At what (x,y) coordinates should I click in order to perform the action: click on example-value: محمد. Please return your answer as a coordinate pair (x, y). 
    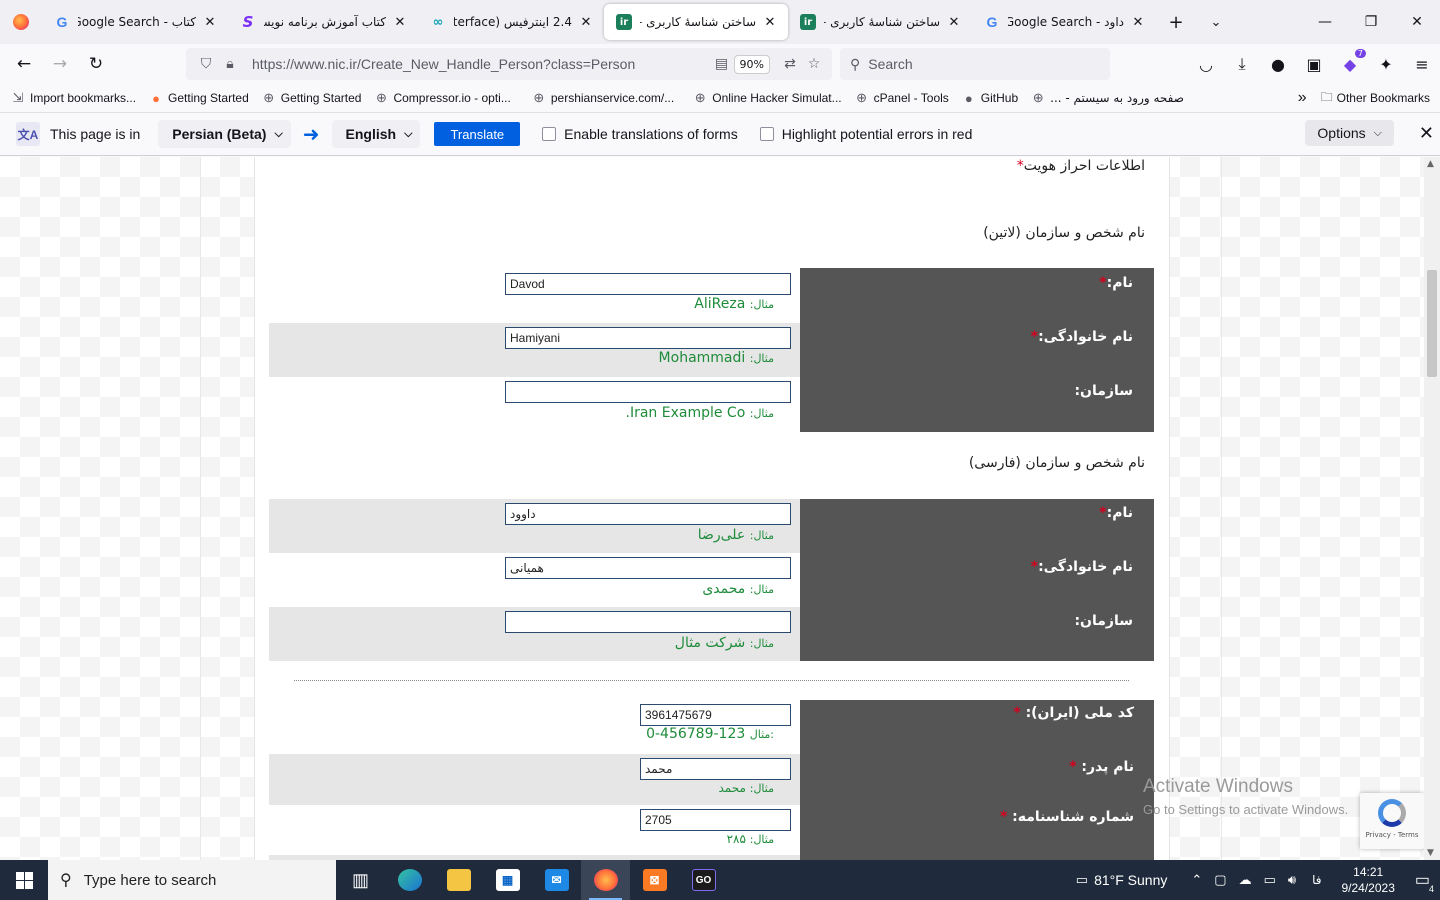
    Looking at the image, I should click on (732, 788).